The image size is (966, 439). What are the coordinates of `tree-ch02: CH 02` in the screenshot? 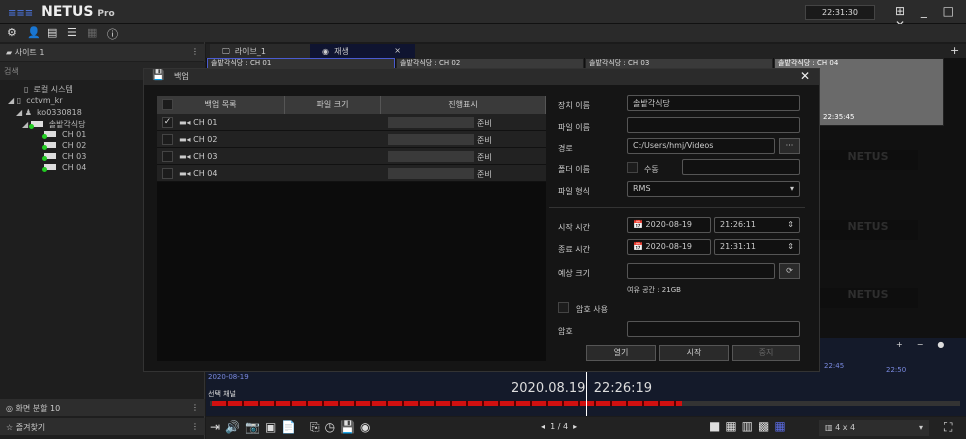 It's located at (64, 145).